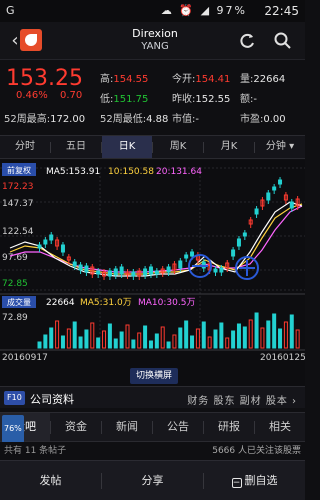 Image resolution: width=320 pixels, height=500 pixels. I want to click on tab-forum: 76% 股吧, so click(25, 428).